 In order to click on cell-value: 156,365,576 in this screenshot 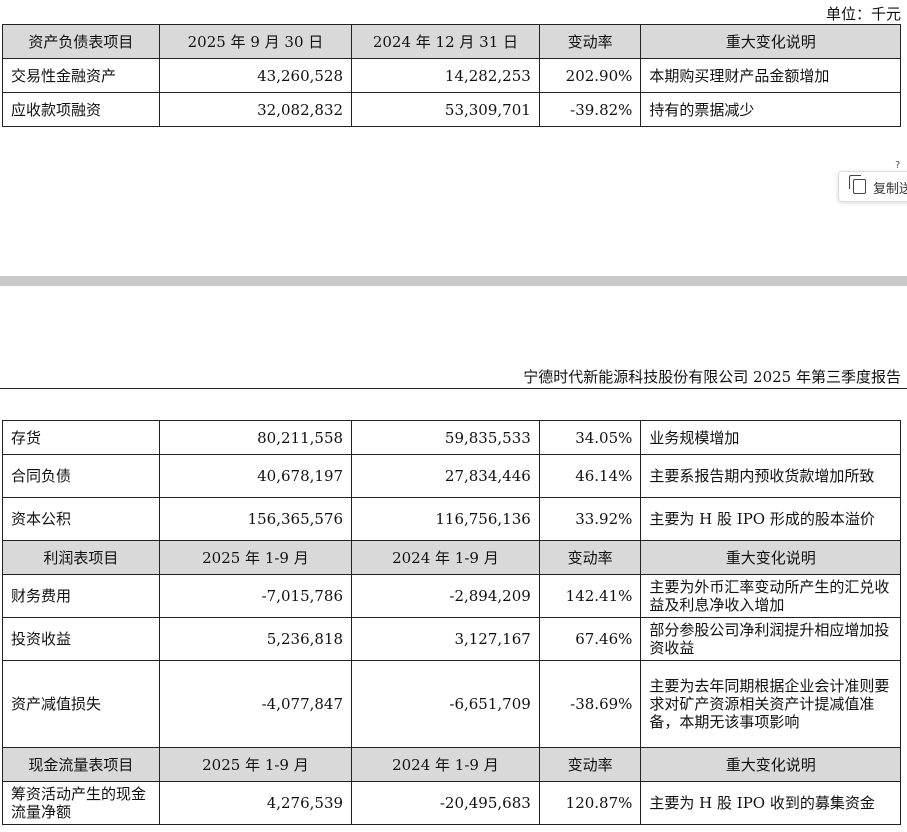, I will do `click(255, 519)`.